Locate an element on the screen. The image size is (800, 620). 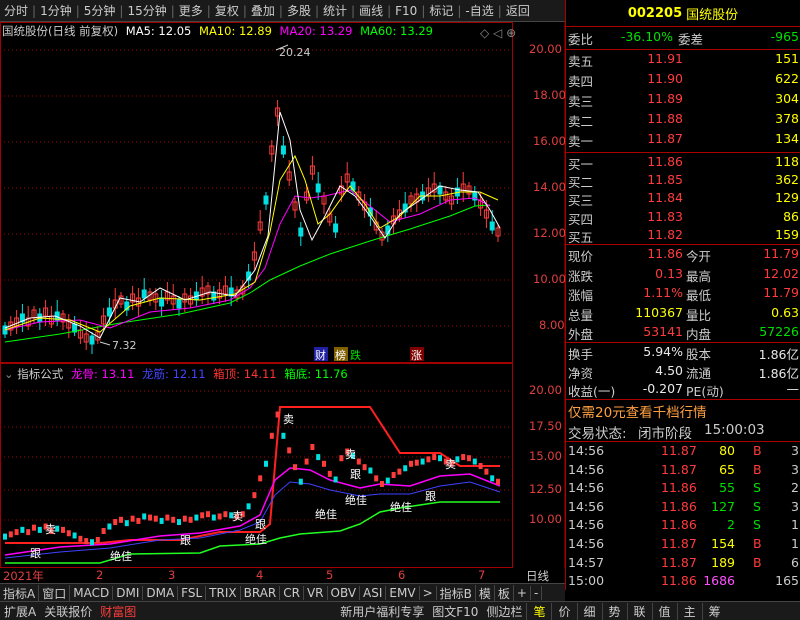
toolbar-item-fuquan: 复权 is located at coordinates (227, 10).